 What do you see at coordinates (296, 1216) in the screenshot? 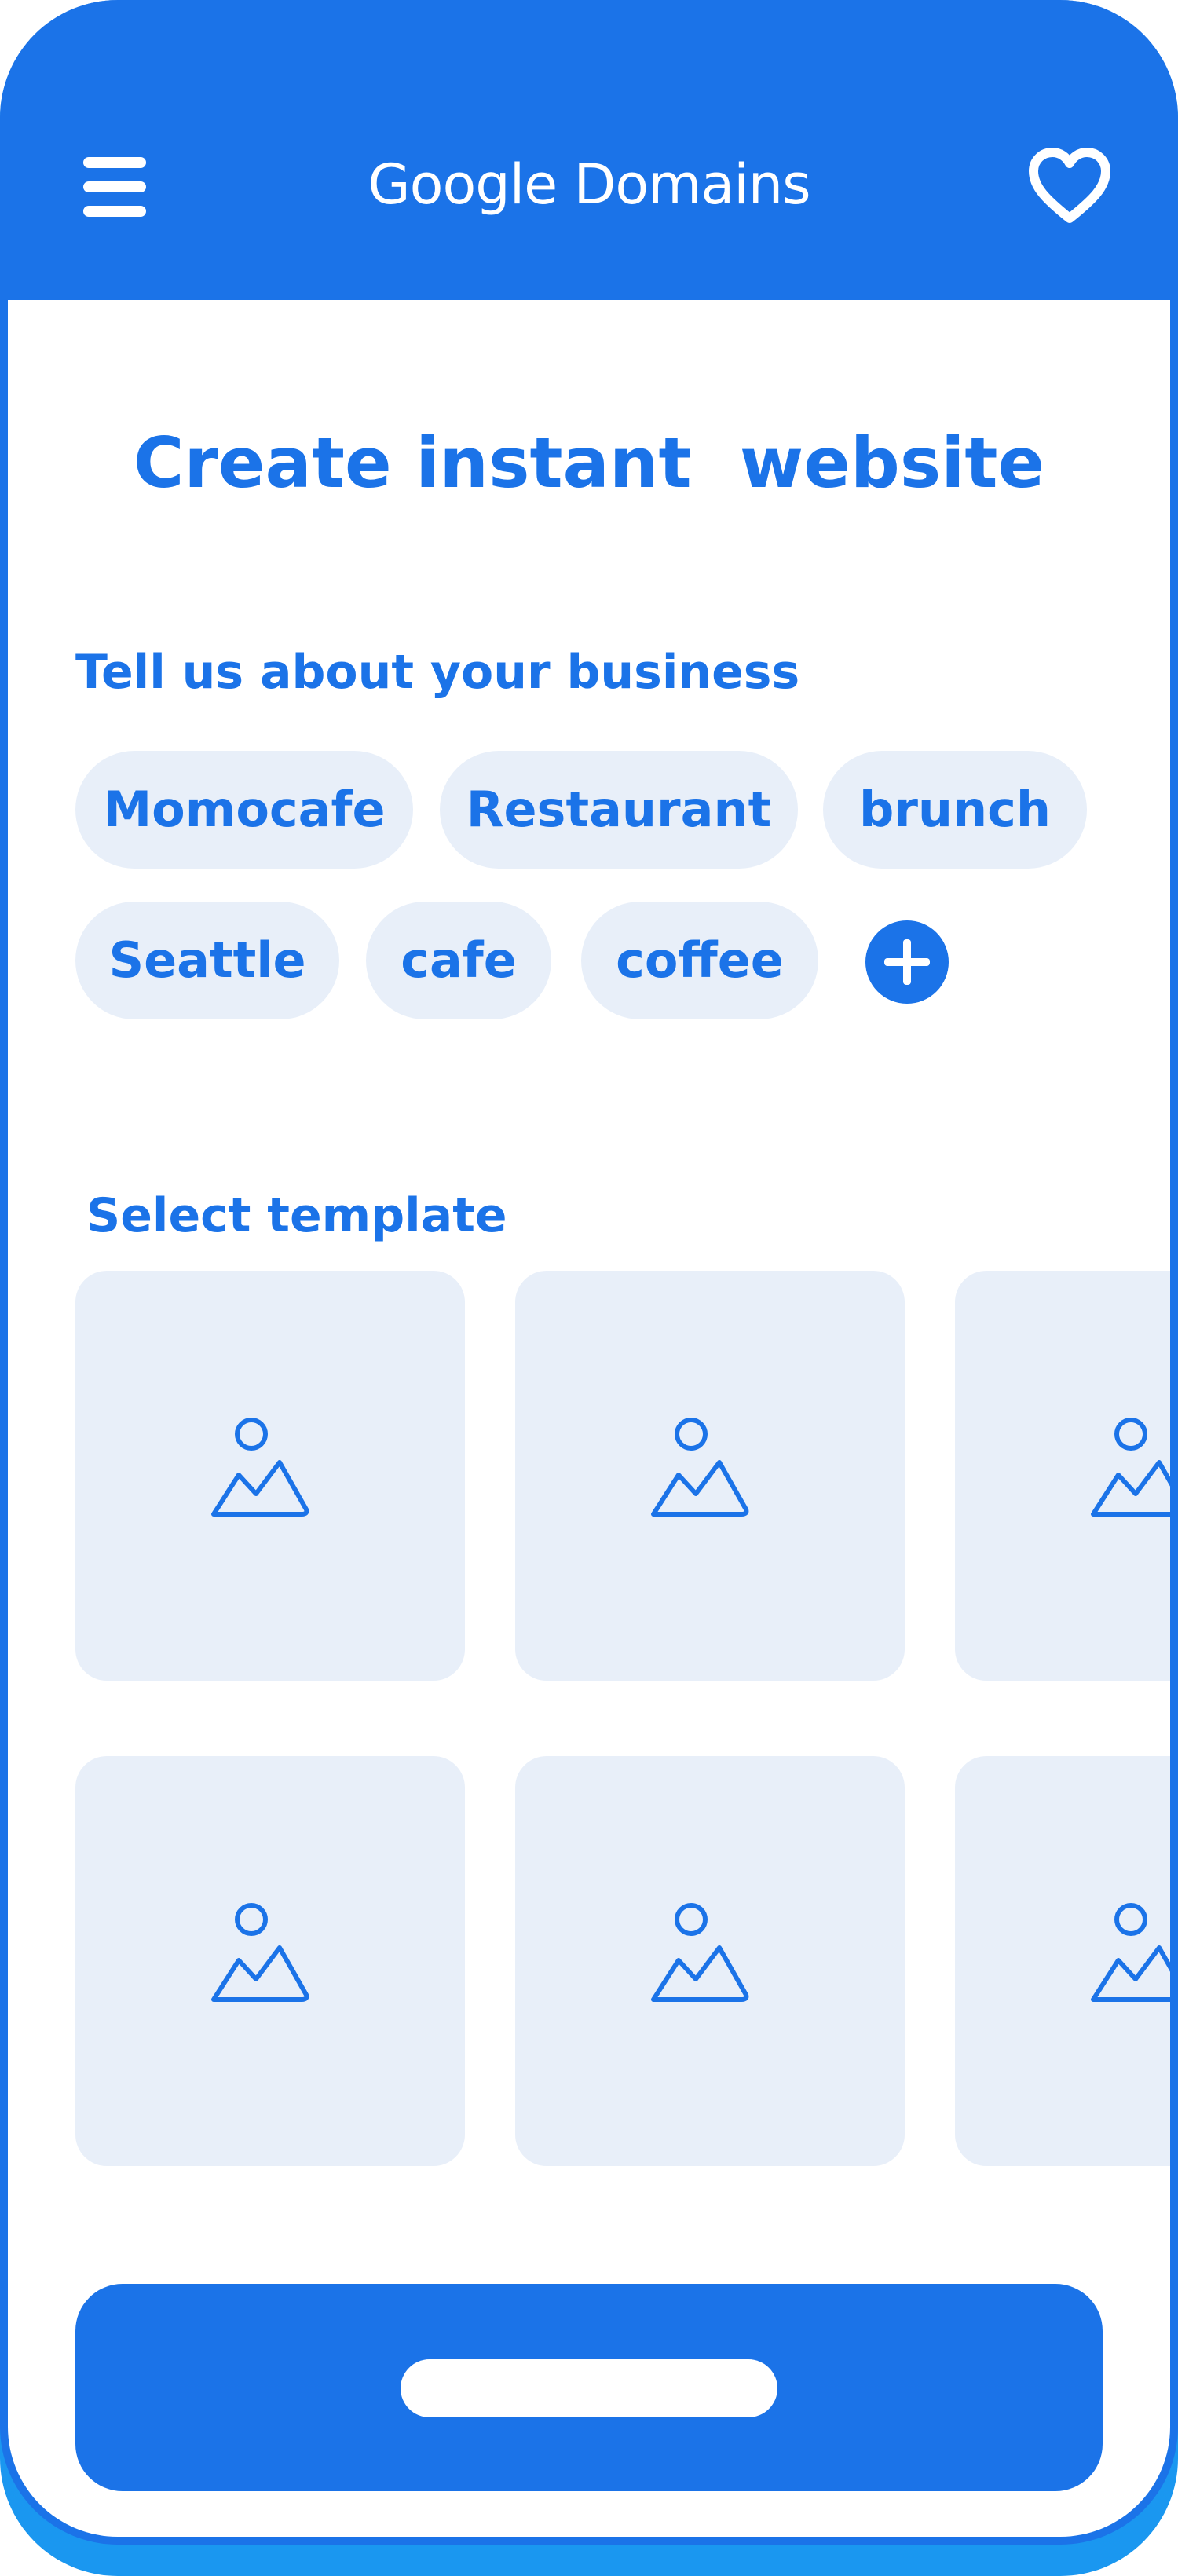
I see `template-section-label: Select template` at bounding box center [296, 1216].